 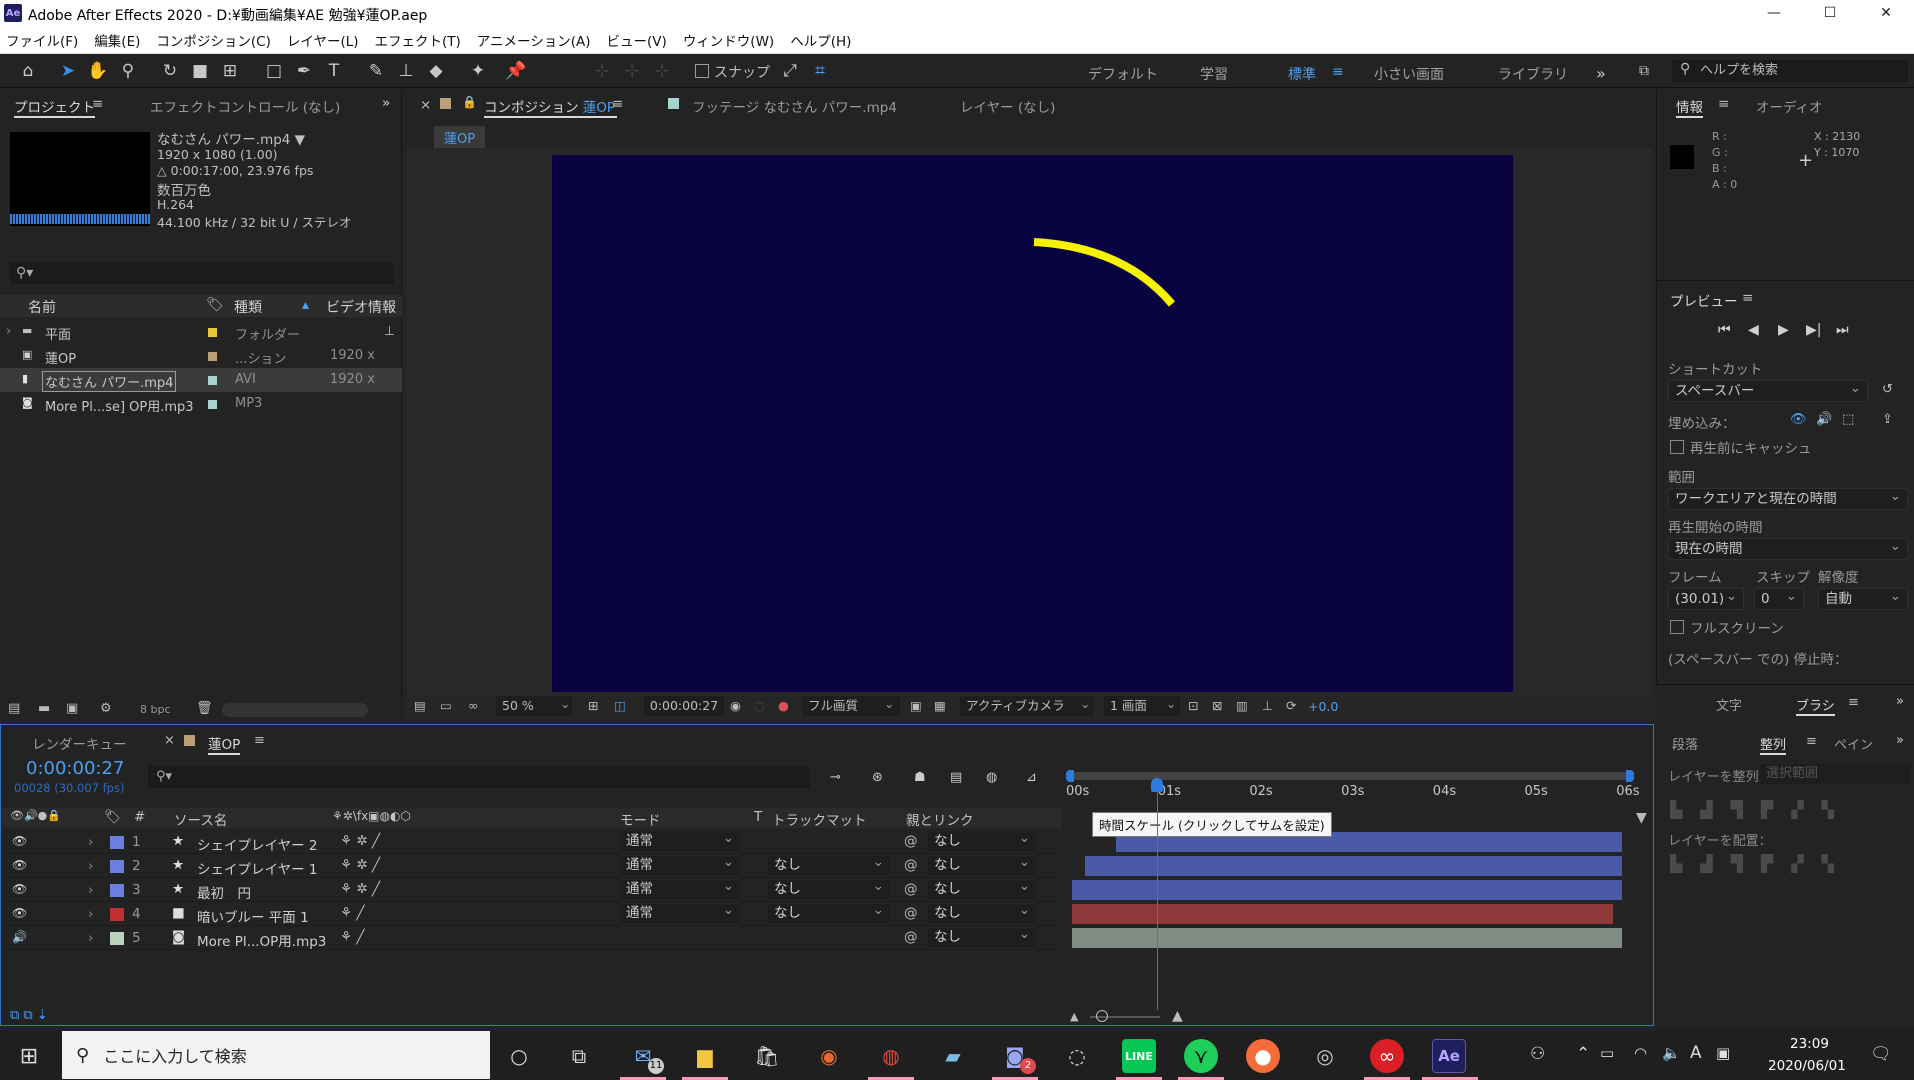 I want to click on after-effects-taskbar-icon: Ae, so click(x=1449, y=1056).